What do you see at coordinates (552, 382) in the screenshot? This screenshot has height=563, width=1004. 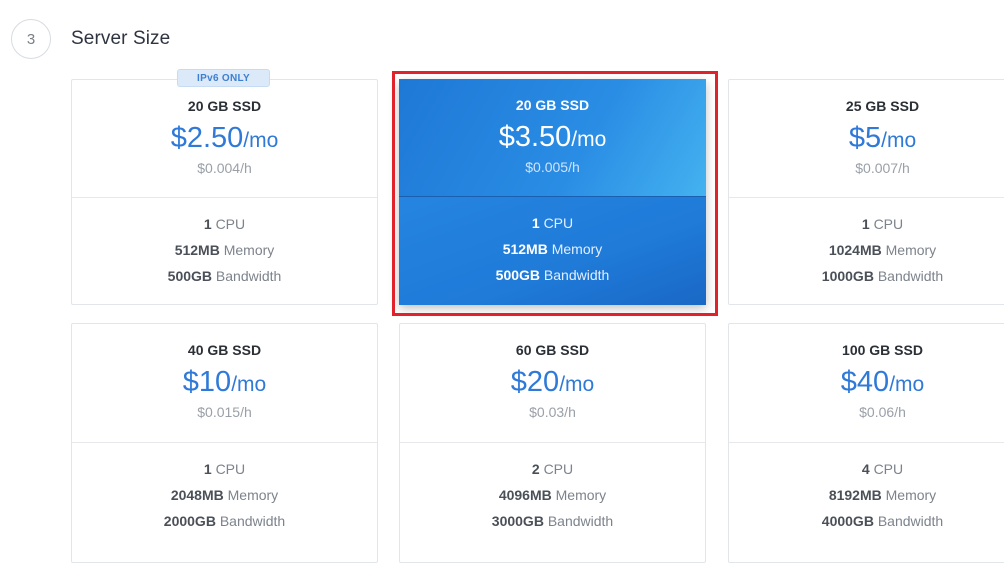 I see `plan-price: $20/mo` at bounding box center [552, 382].